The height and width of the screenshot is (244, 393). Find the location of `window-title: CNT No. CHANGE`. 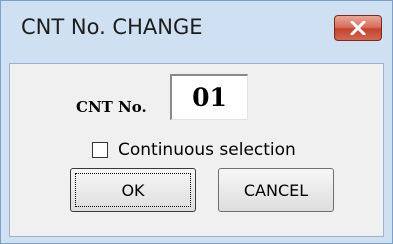

window-title: CNT No. CHANGE is located at coordinates (112, 27).